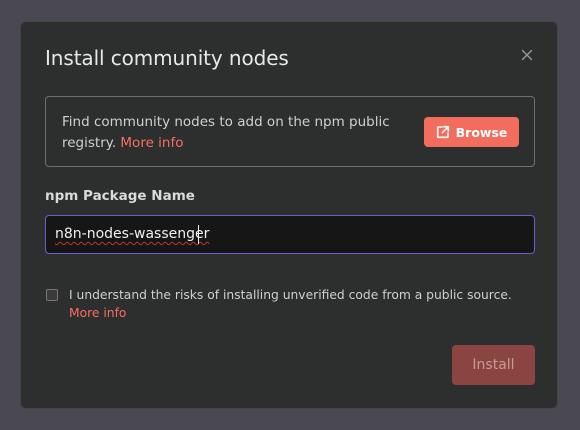 Image resolution: width=580 pixels, height=430 pixels. What do you see at coordinates (290, 234) in the screenshot?
I see `package-name-input` at bounding box center [290, 234].